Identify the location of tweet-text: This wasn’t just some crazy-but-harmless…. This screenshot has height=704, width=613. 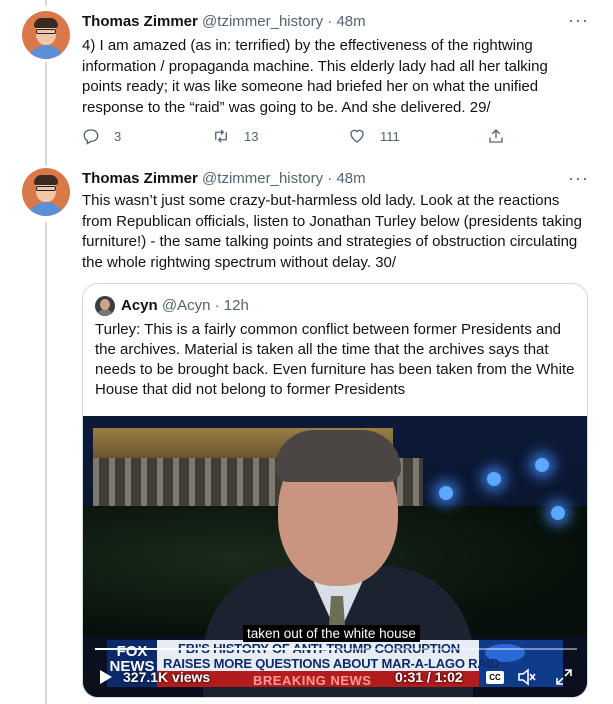
(332, 231).